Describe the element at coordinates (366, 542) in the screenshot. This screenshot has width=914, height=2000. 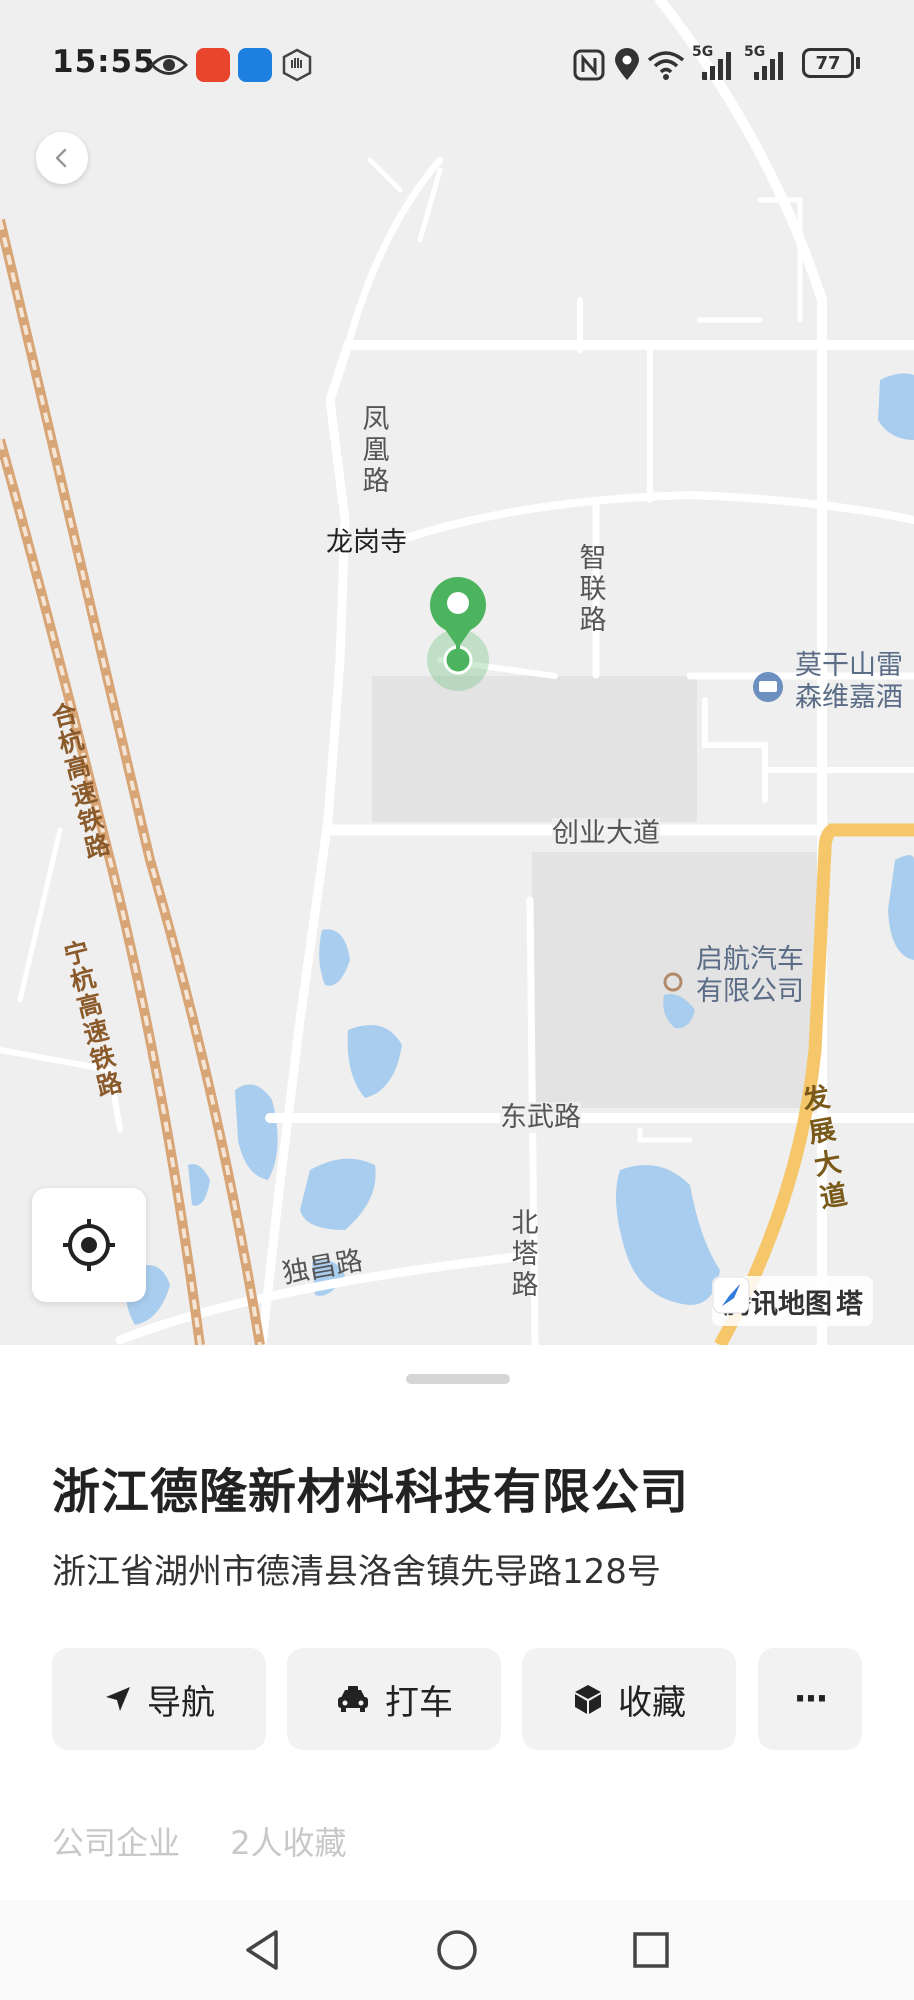
I see `place-label-temple: 龙岗寺` at that location.